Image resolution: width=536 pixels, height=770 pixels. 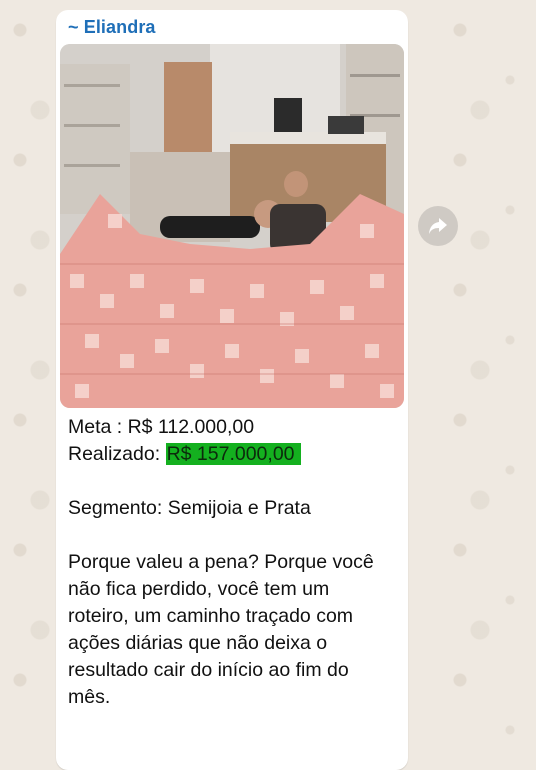 I want to click on body-line-5: resultado cair do início ao fim do, so click(x=208, y=670).